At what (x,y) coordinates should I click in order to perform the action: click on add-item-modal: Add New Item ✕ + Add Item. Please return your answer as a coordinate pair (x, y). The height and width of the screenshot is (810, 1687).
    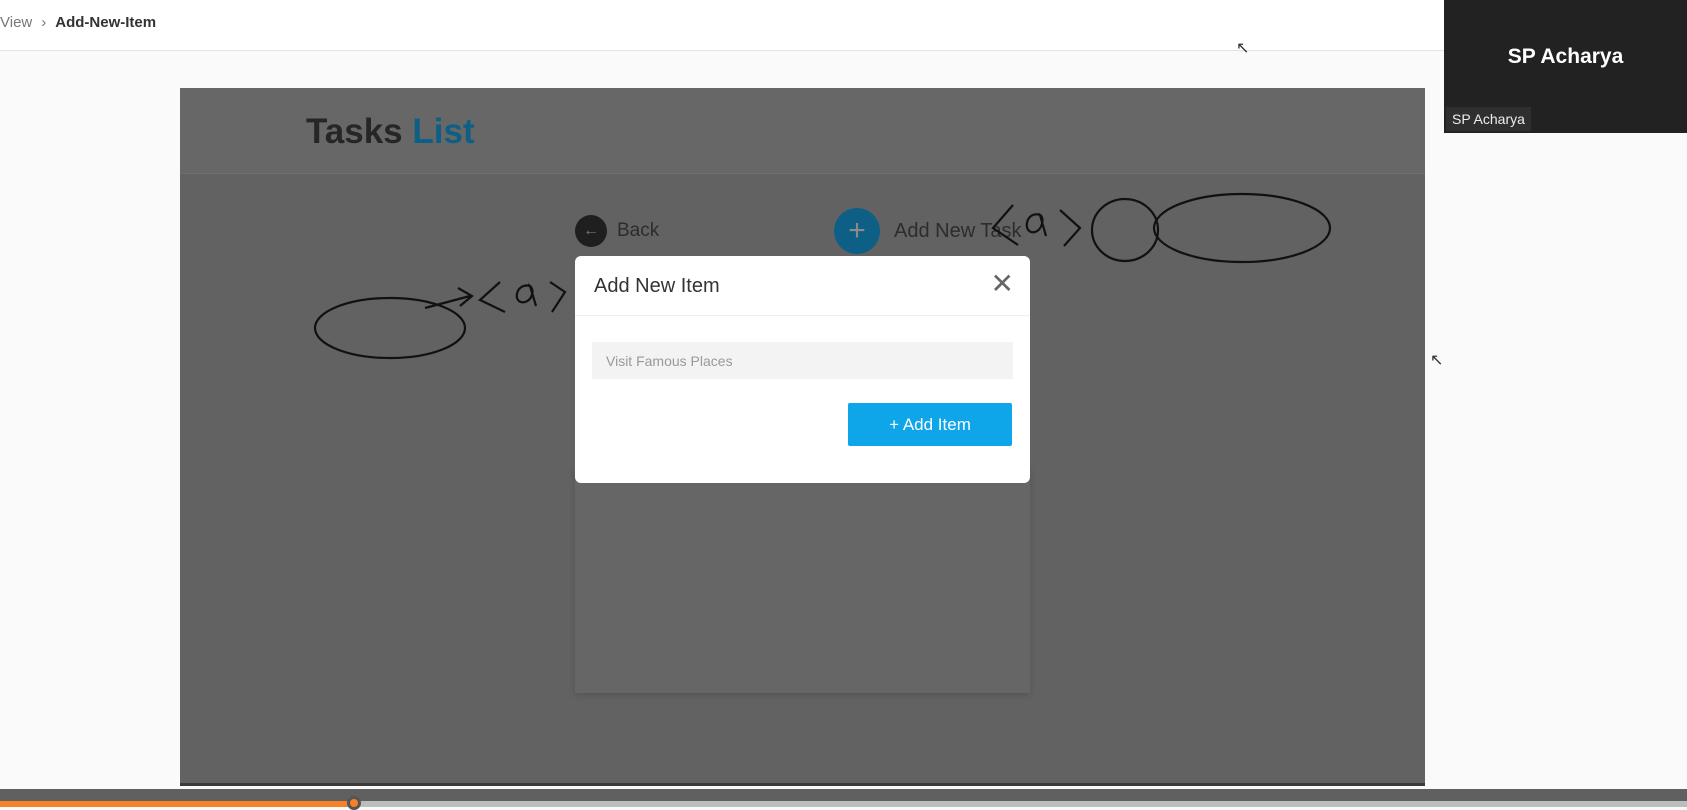
    Looking at the image, I should click on (802, 369).